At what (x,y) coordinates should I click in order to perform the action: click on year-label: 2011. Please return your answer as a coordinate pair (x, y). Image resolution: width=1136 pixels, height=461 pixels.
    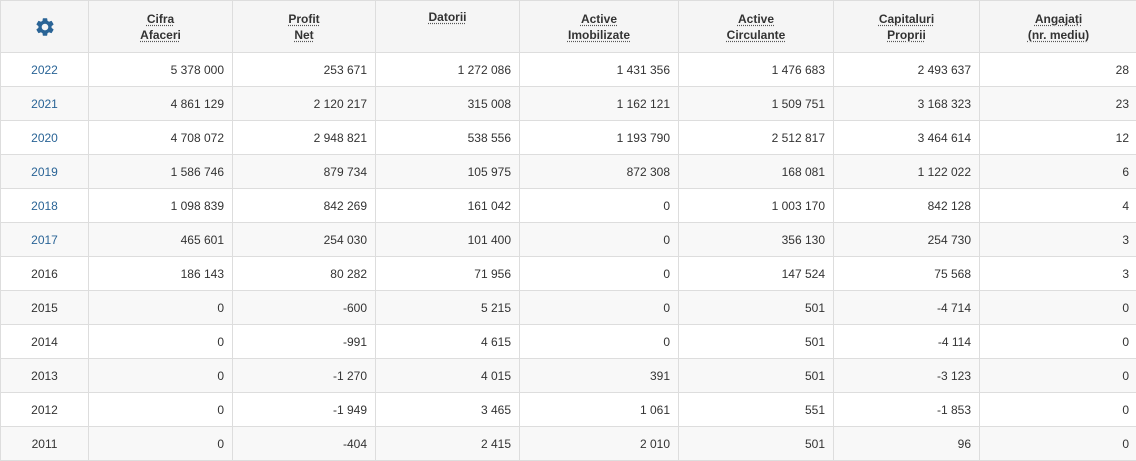
    Looking at the image, I should click on (44, 443).